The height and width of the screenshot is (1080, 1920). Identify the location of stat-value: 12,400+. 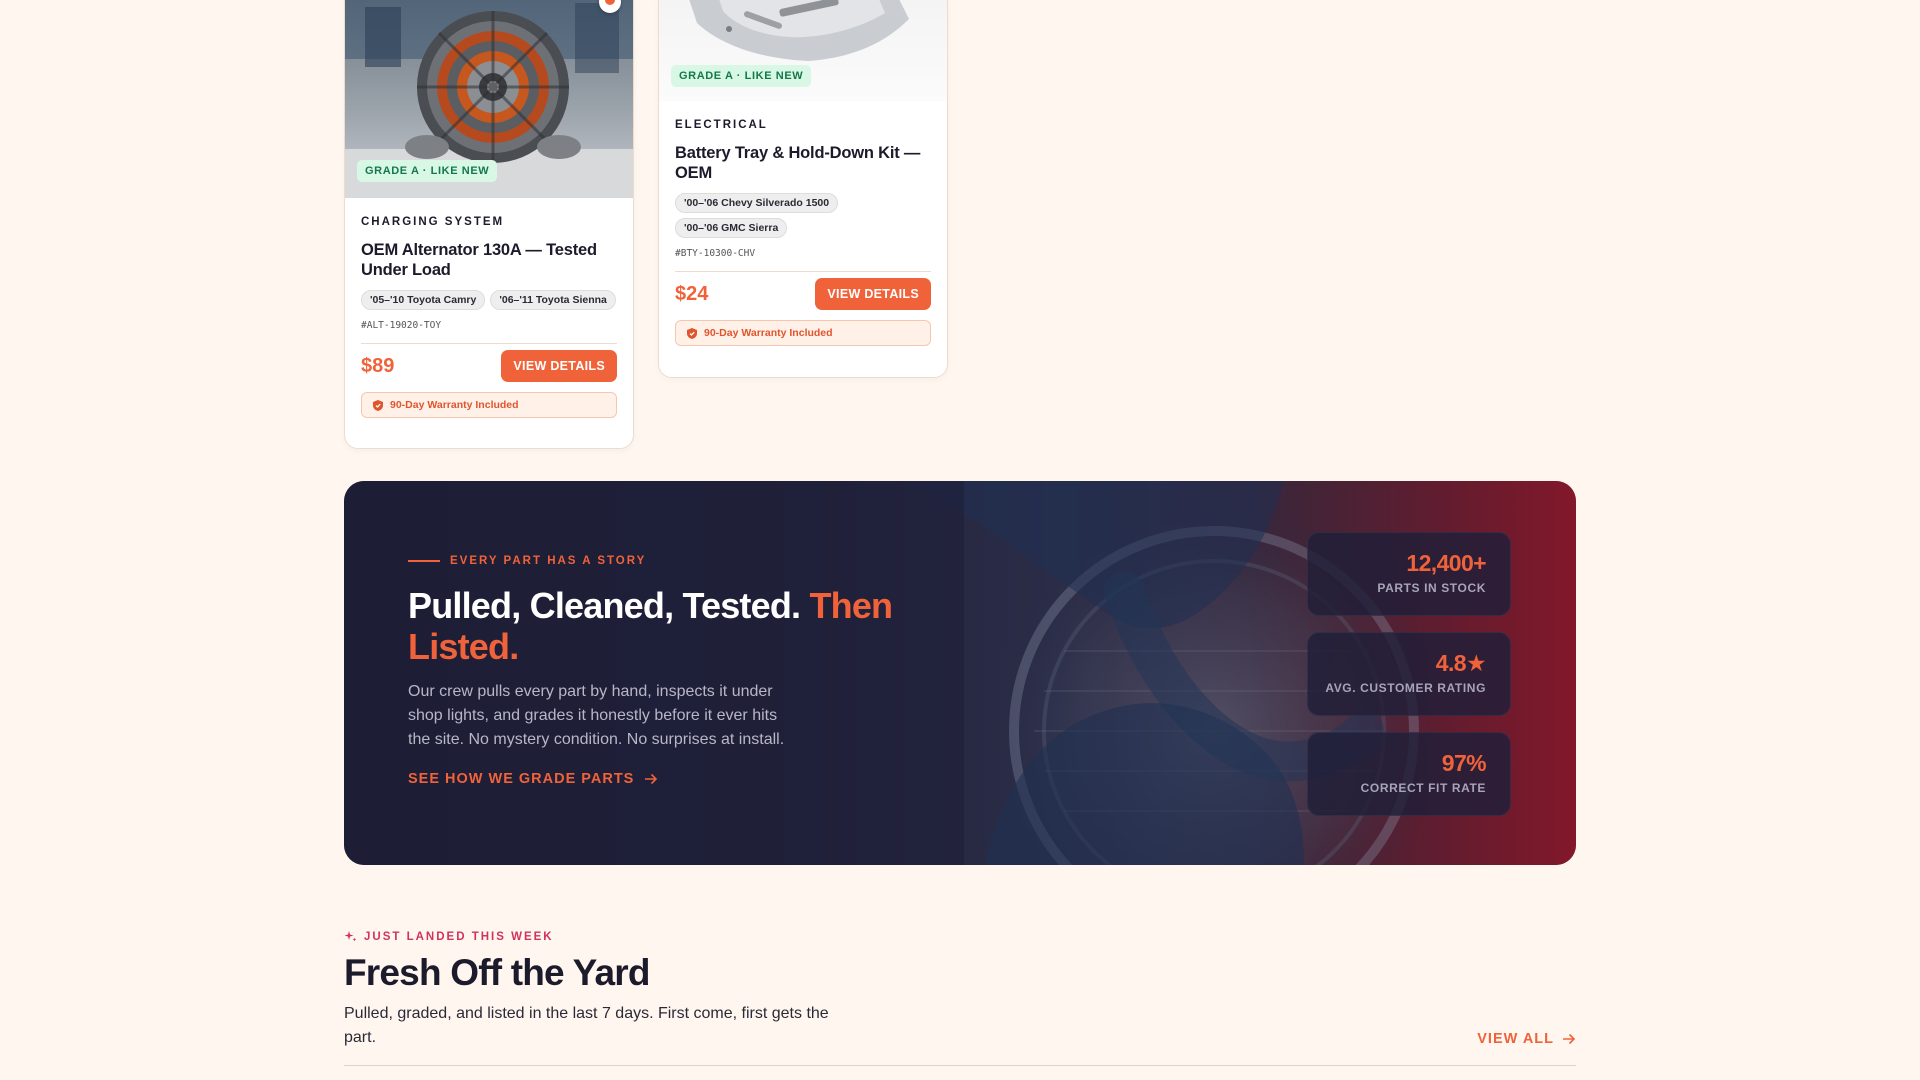
(1446, 563).